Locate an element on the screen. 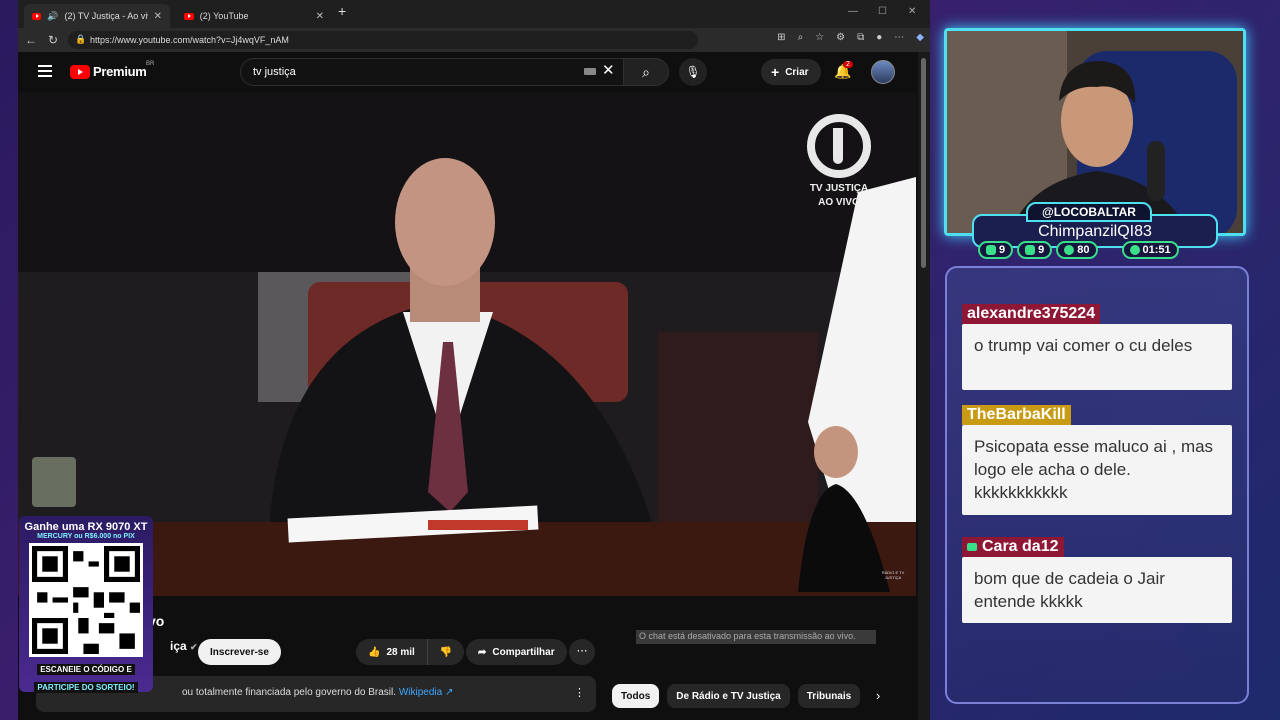 The width and height of the screenshot is (1280, 720). notification-badge: 2 is located at coordinates (848, 64).